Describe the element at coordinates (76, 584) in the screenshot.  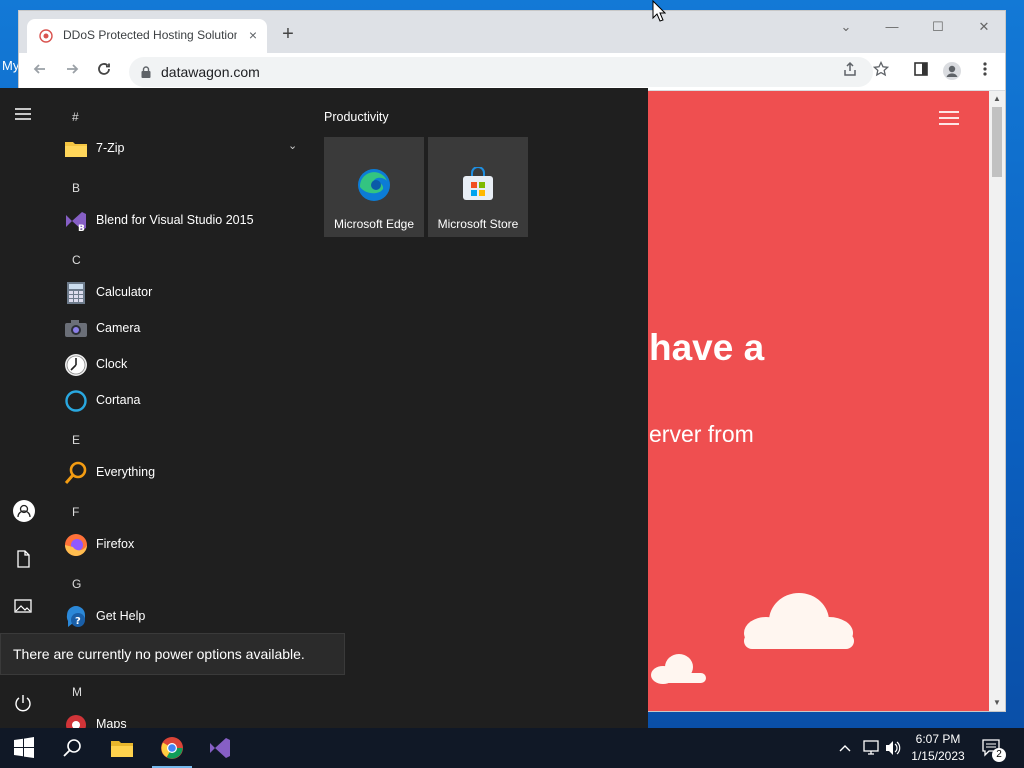
I see `section-letter: G` at that location.